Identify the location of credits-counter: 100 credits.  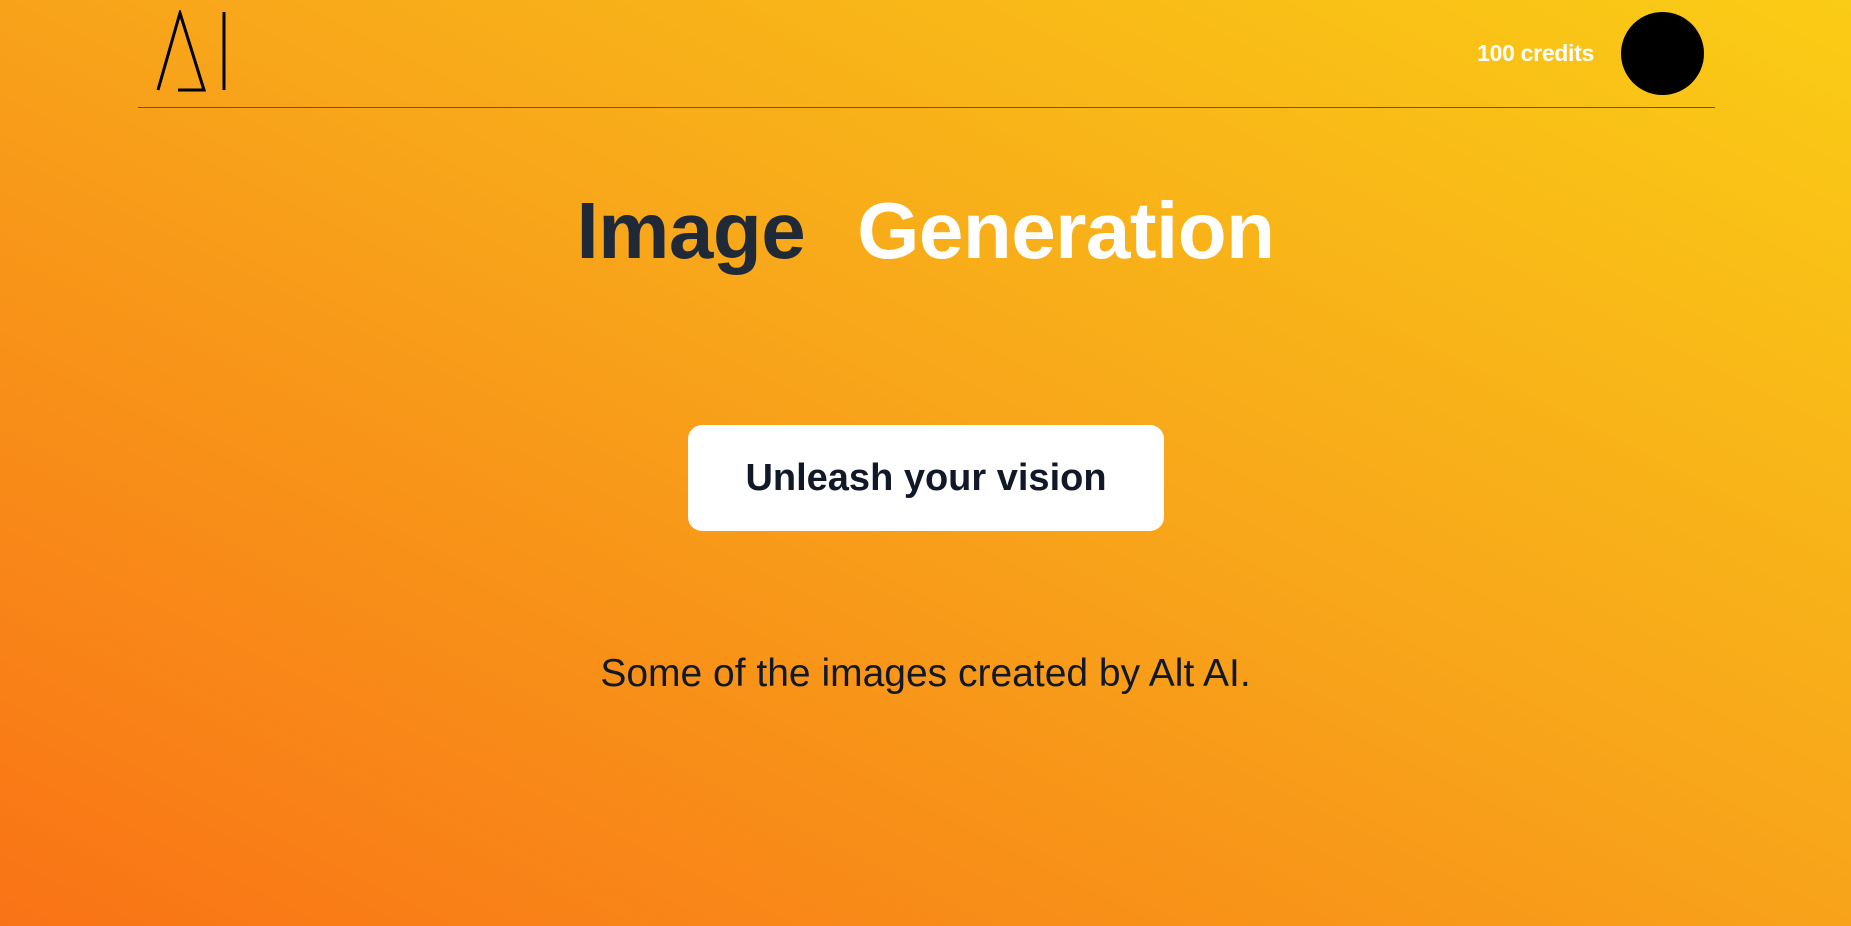
(1535, 53).